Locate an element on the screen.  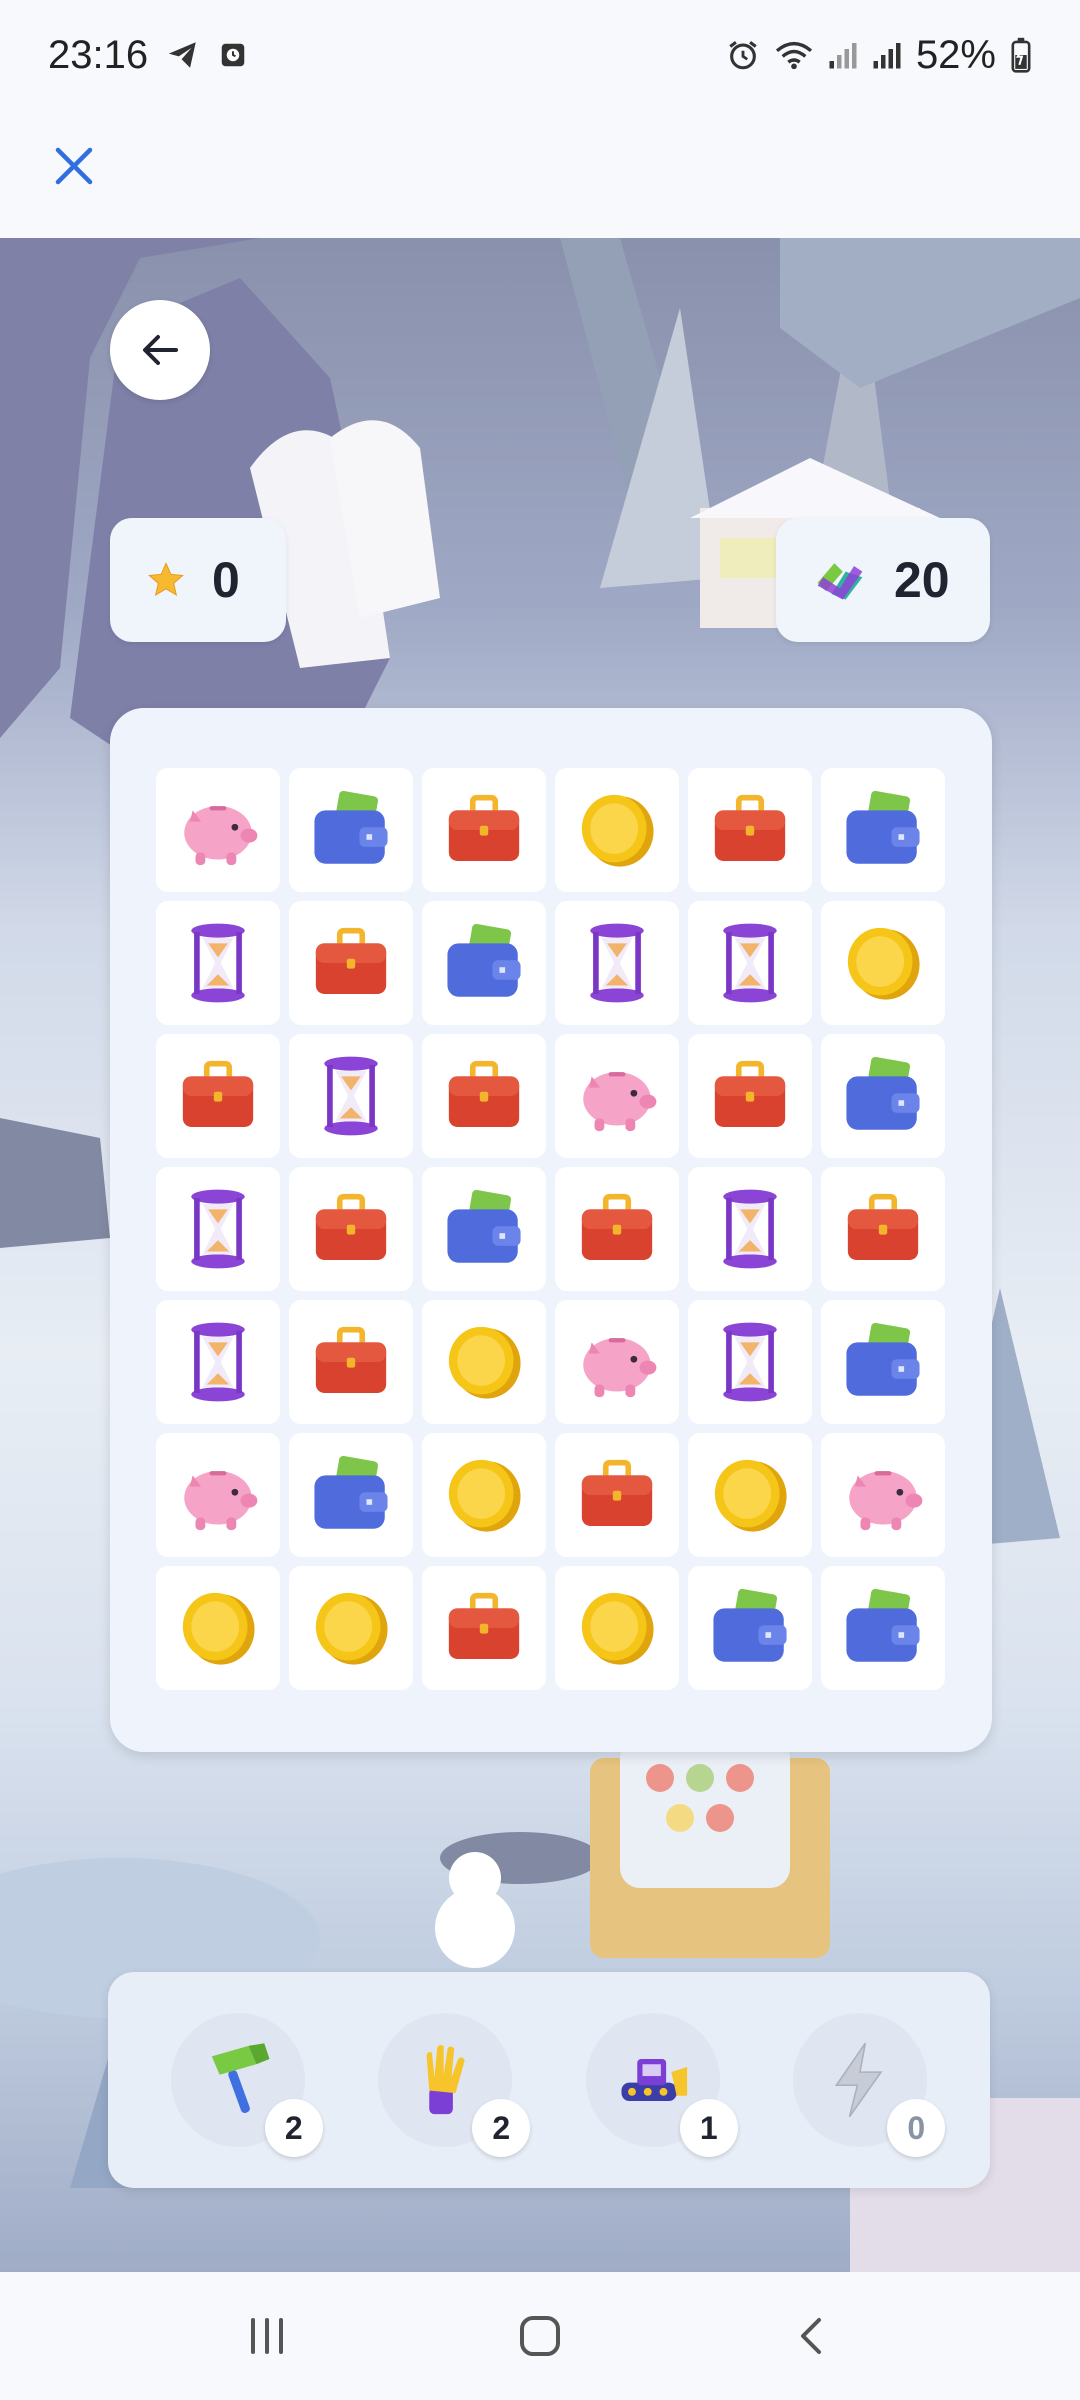
wifi-icon is located at coordinates (794, 55).